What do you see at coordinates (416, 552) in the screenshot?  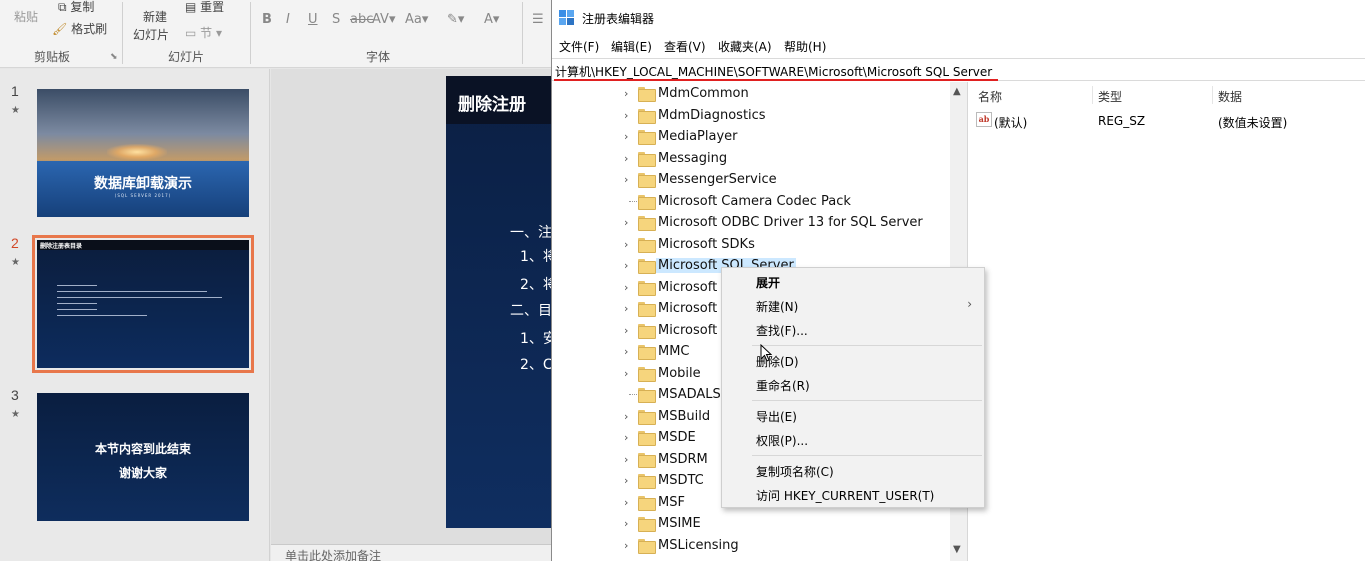 I see `notes-pane: 单击此处添加备注` at bounding box center [416, 552].